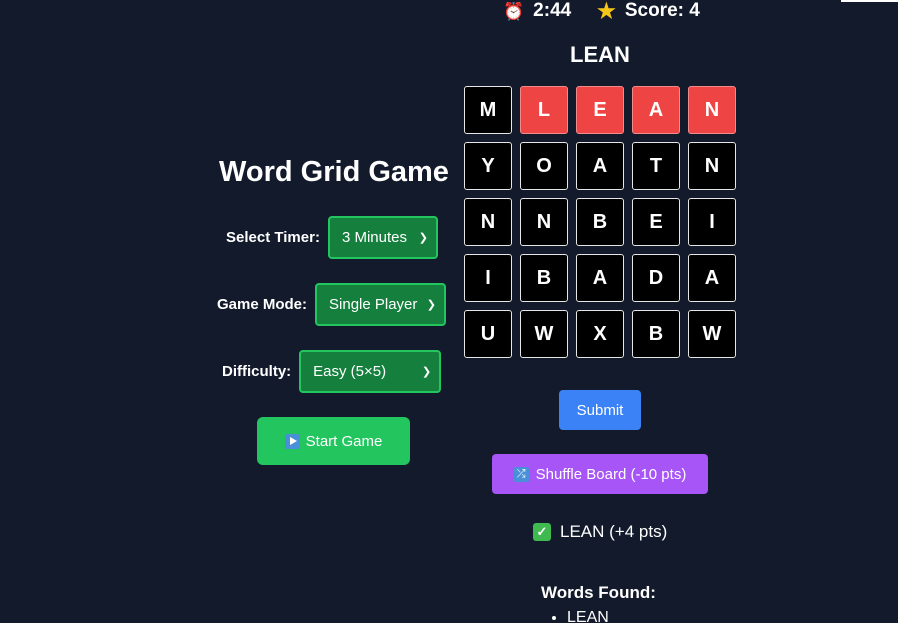  What do you see at coordinates (334, 172) in the screenshot?
I see `page-title: Word Grid Game` at bounding box center [334, 172].